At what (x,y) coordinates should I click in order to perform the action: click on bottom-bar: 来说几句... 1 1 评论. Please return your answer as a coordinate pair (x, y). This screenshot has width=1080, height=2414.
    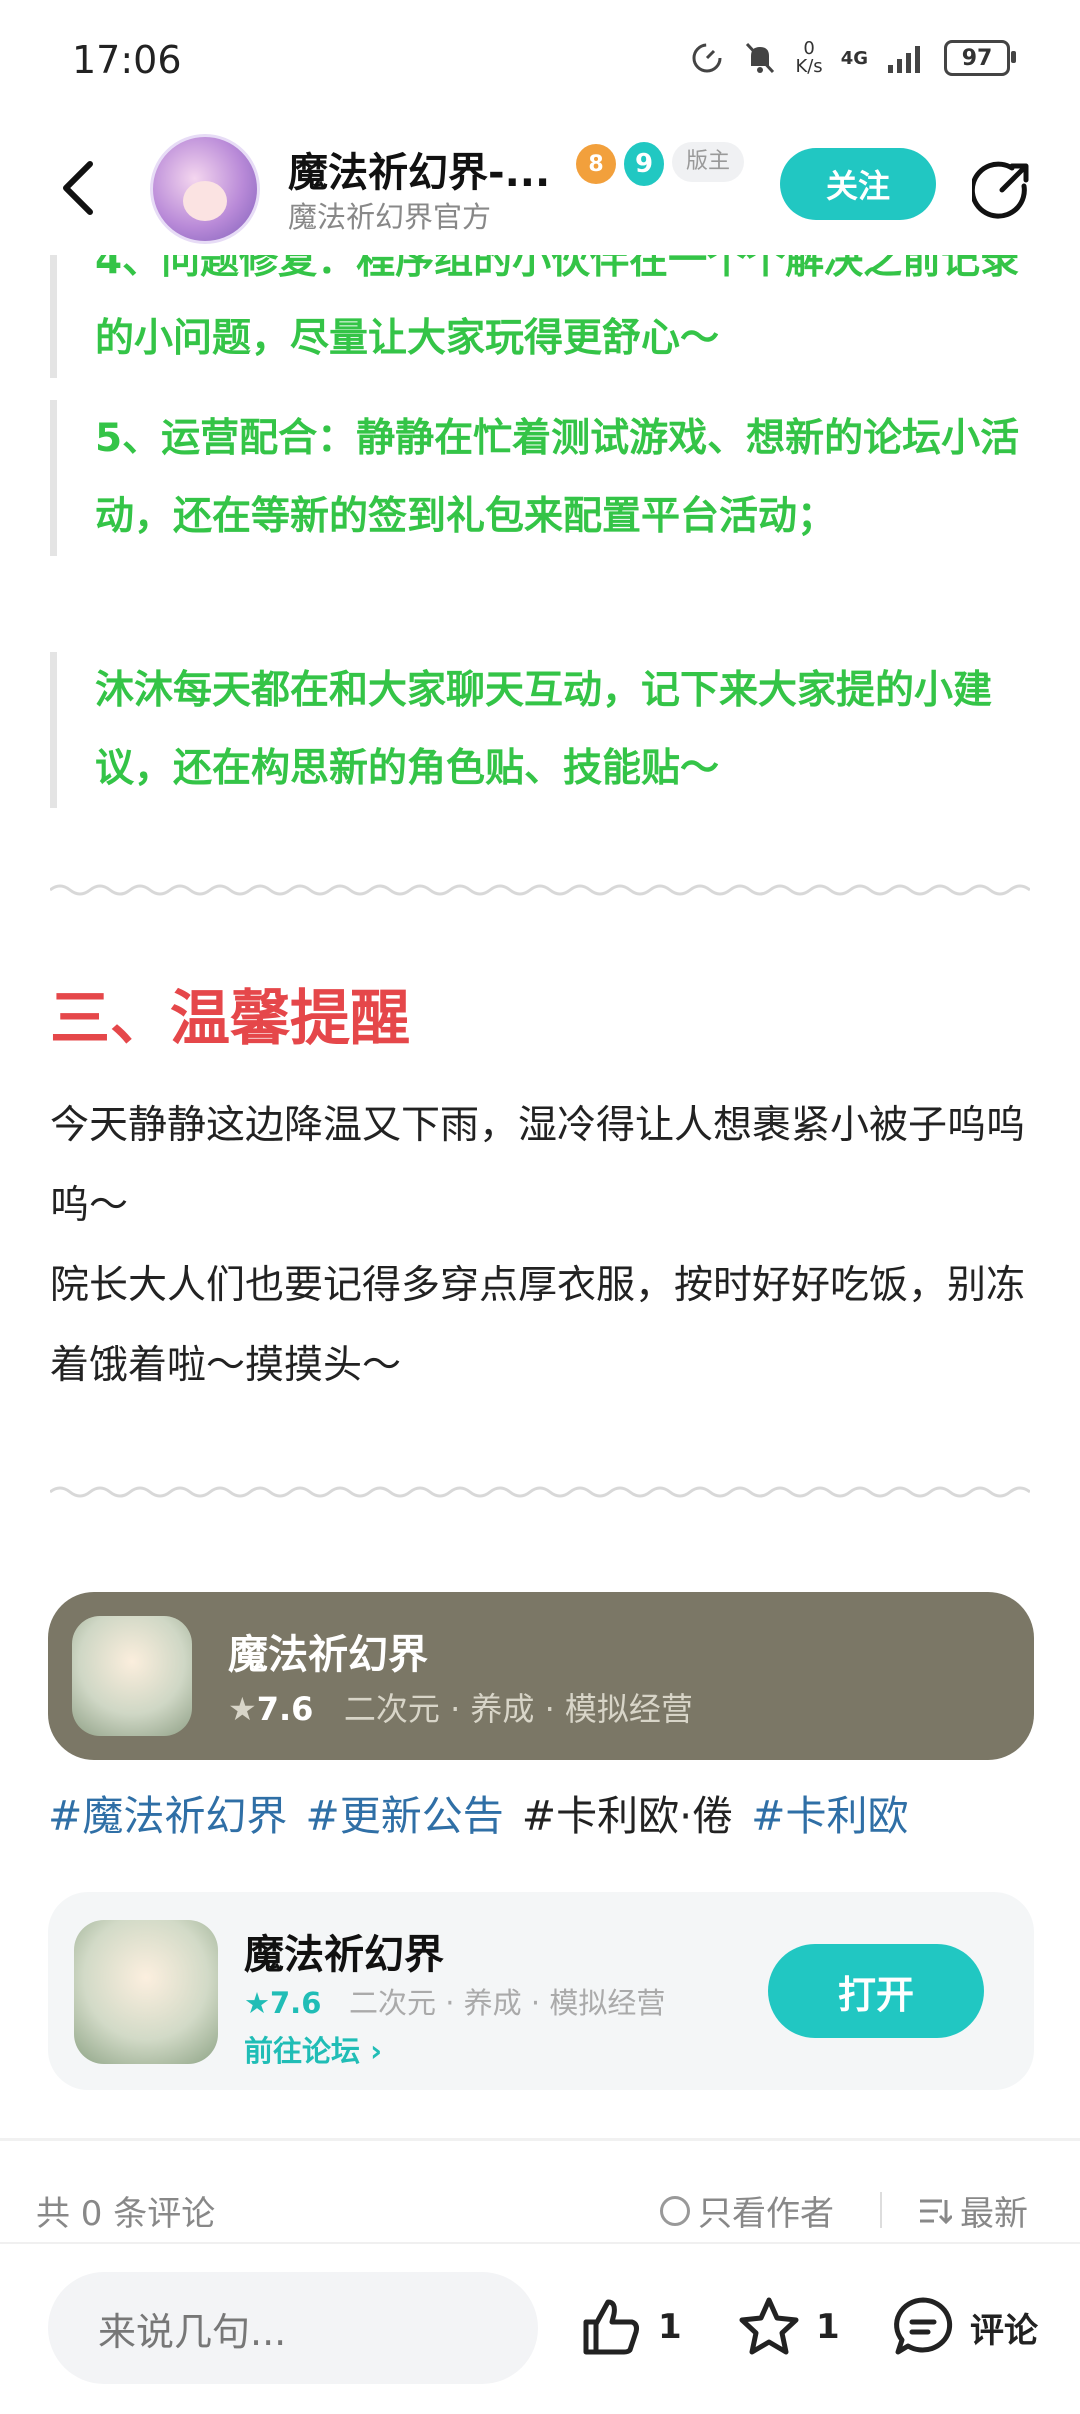
    Looking at the image, I should click on (540, 2328).